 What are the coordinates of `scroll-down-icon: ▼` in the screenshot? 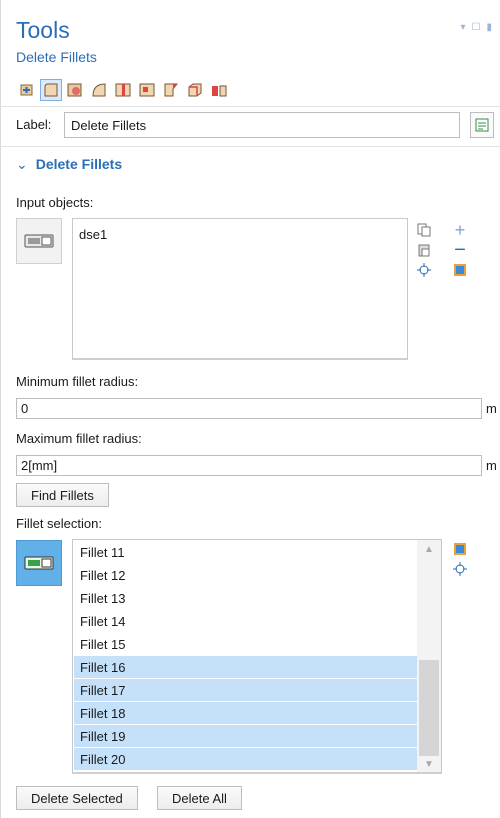 It's located at (429, 764).